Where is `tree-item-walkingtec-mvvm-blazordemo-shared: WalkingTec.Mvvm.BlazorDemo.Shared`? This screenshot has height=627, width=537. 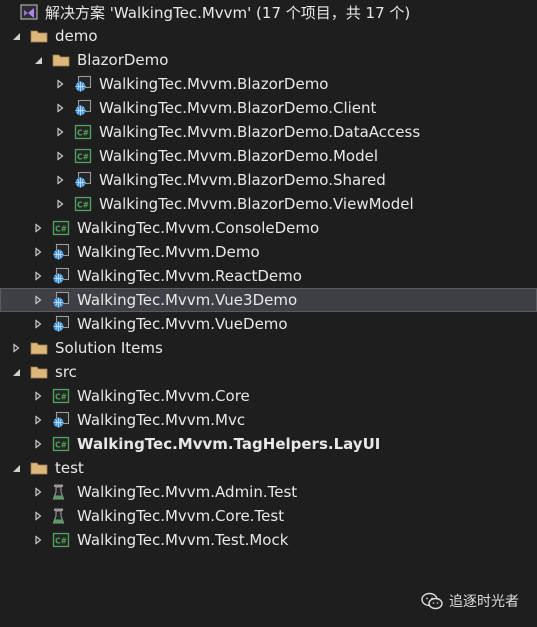
tree-item-walkingtec-mvvm-blazordemo-shared: WalkingTec.Mvvm.BlazorDemo.Shared is located at coordinates (268, 180).